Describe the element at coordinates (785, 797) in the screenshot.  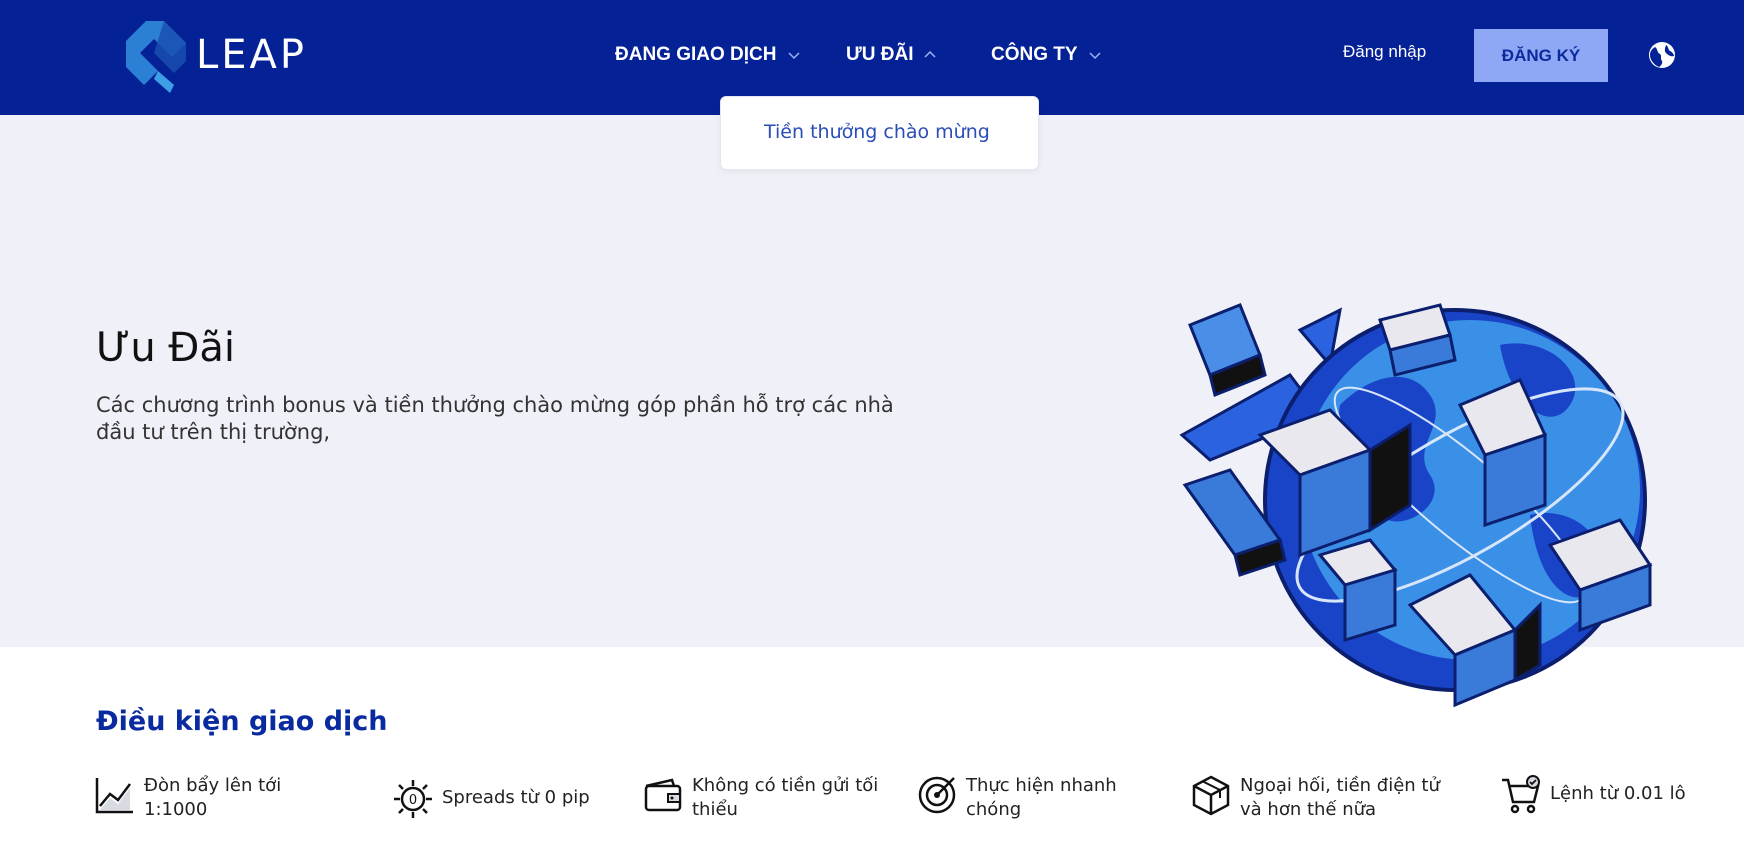
I see `feature-no-min-deposit-text: Không có tiền gửi tối thiểu` at that location.